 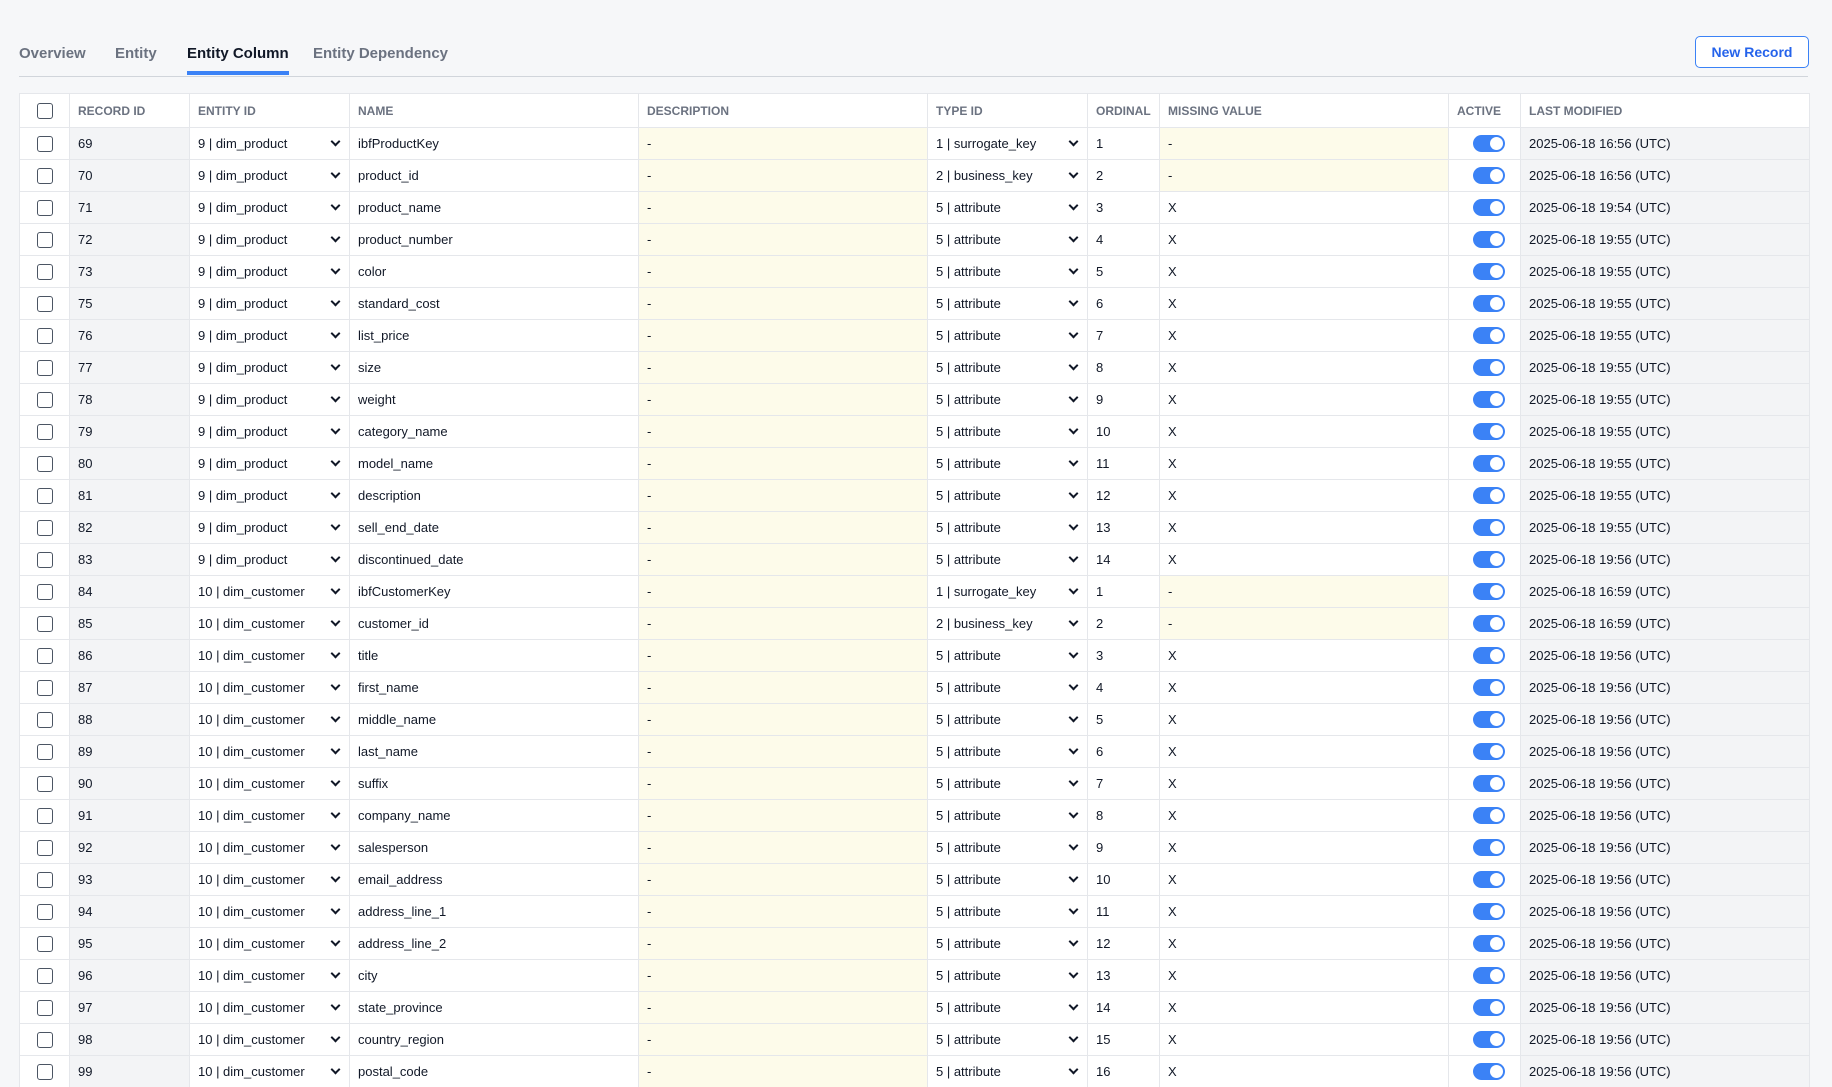 I want to click on ordinal-cell: 5, so click(x=1123, y=271).